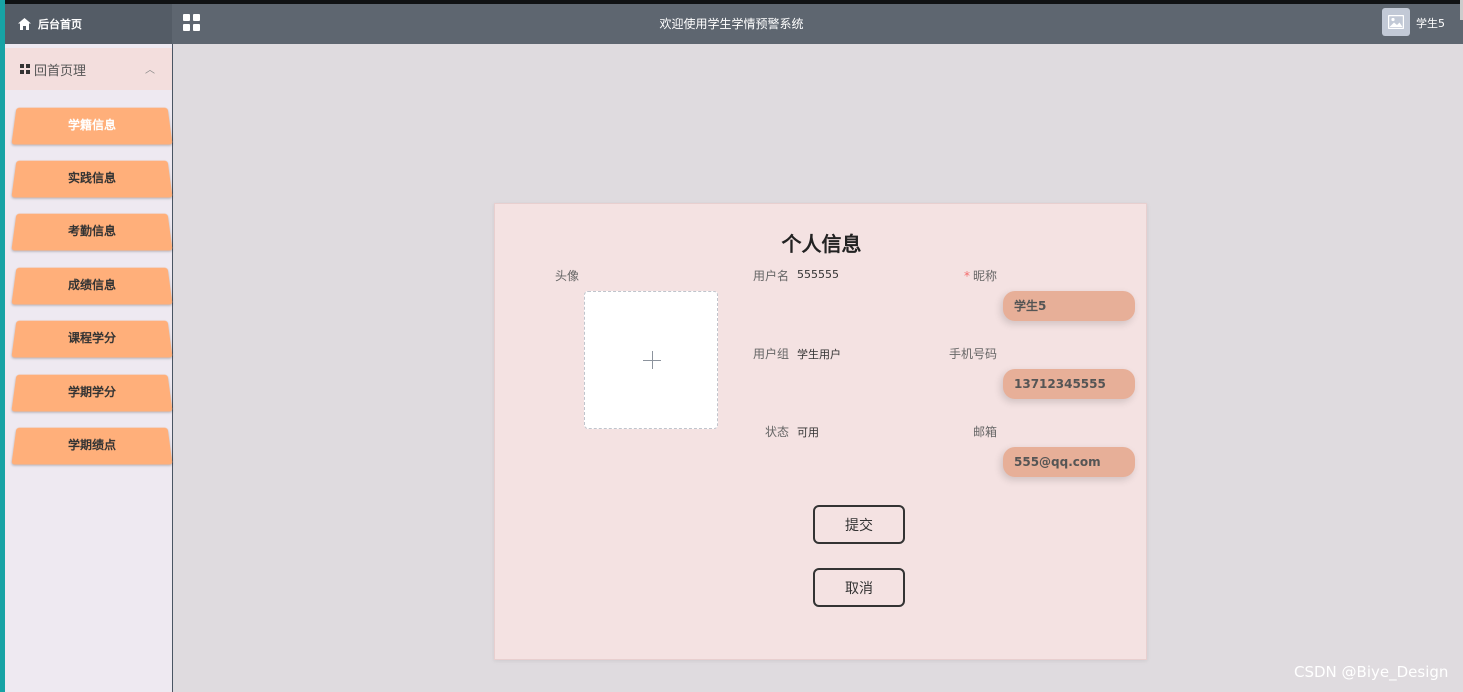 The width and height of the screenshot is (1463, 692). Describe the element at coordinates (1069, 306) in the screenshot. I see `nickname-input` at that location.